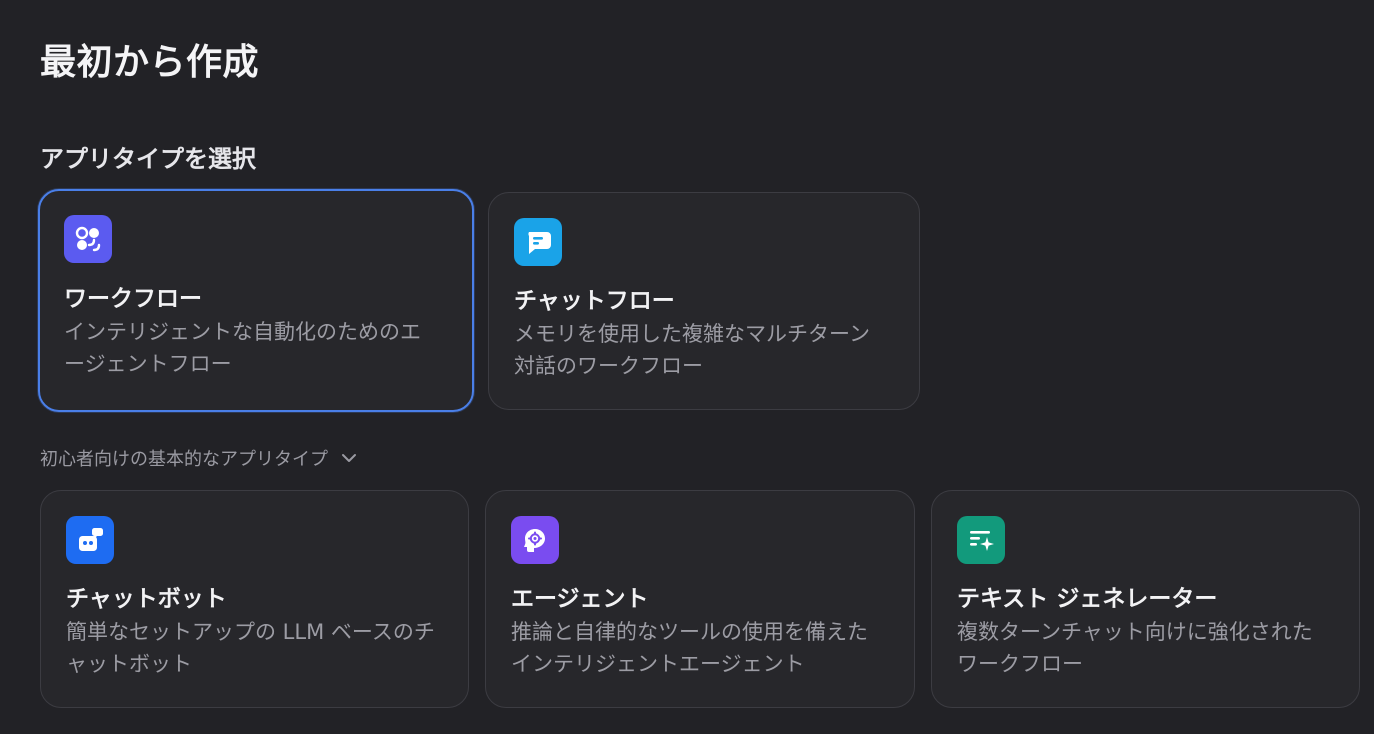 Image resolution: width=1374 pixels, height=734 pixels. What do you see at coordinates (242, 348) in the screenshot?
I see `card-description: インテリジェントな自動化のためのエージェントフロー` at bounding box center [242, 348].